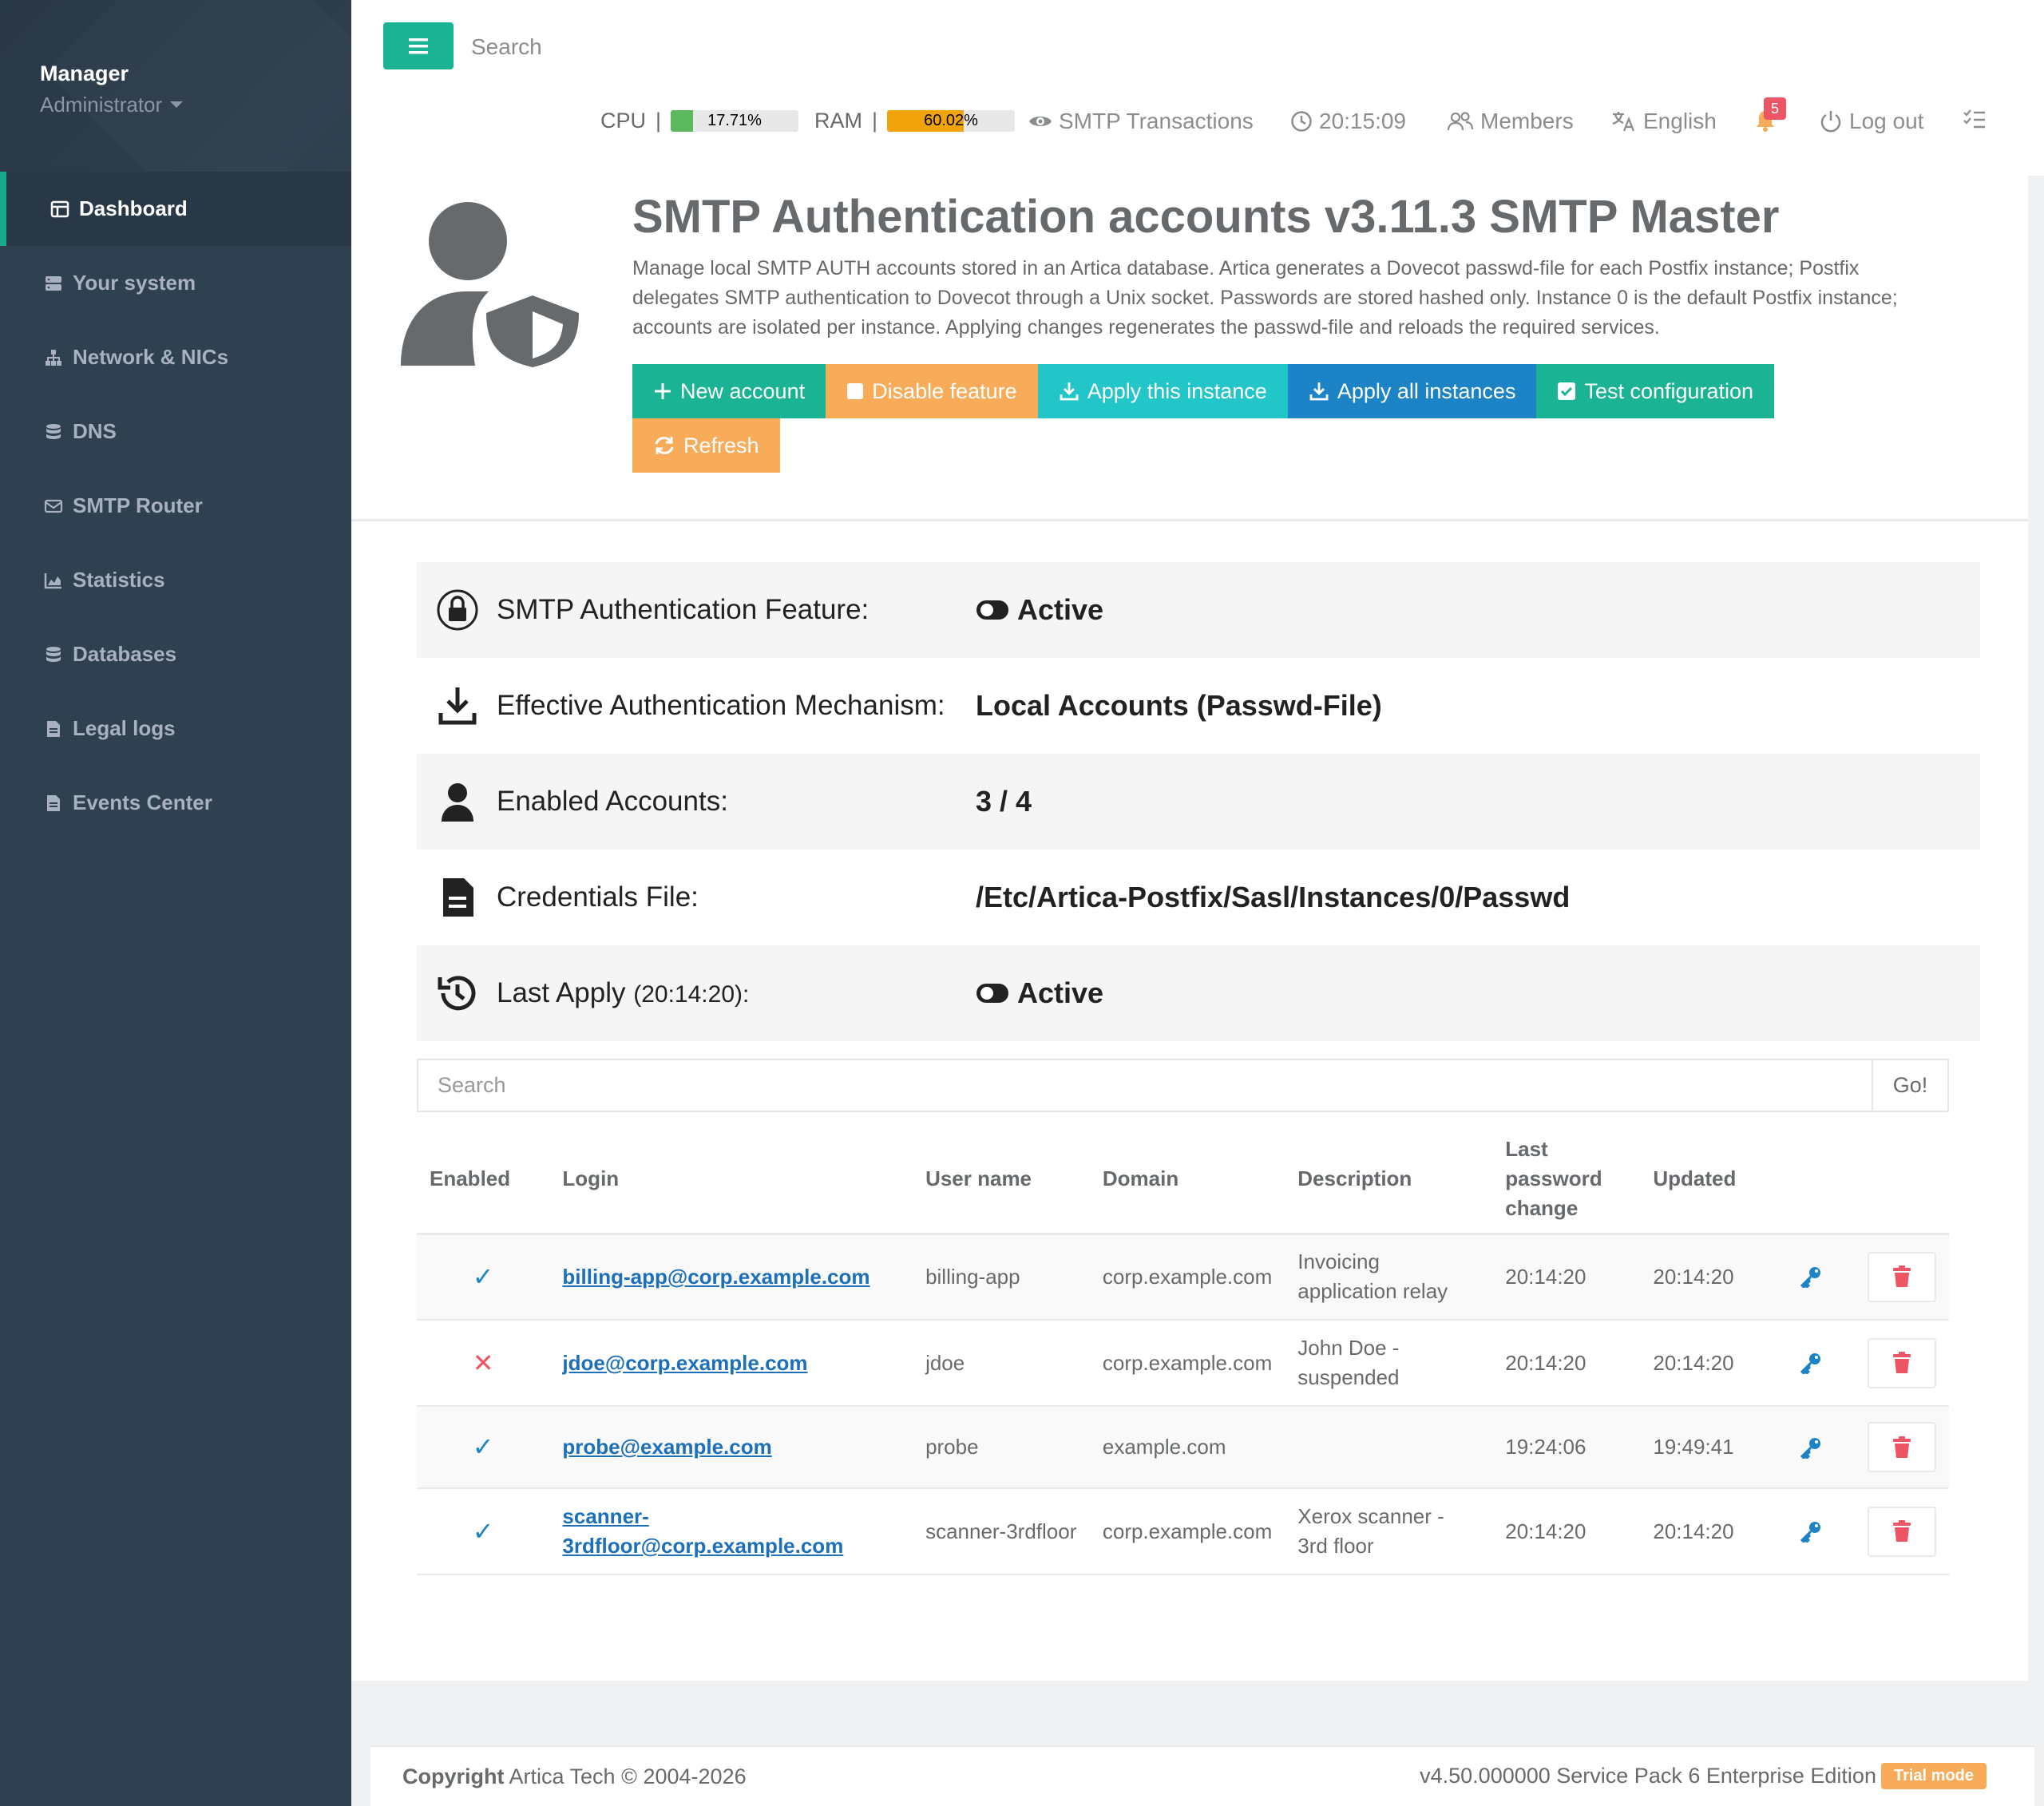  What do you see at coordinates (715, 1277) in the screenshot?
I see `login-link: billing-app@corp.example.com` at bounding box center [715, 1277].